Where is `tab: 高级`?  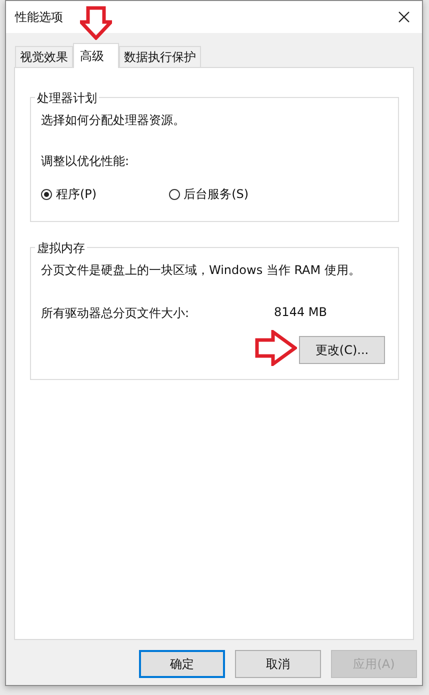 tab: 高级 is located at coordinates (96, 55).